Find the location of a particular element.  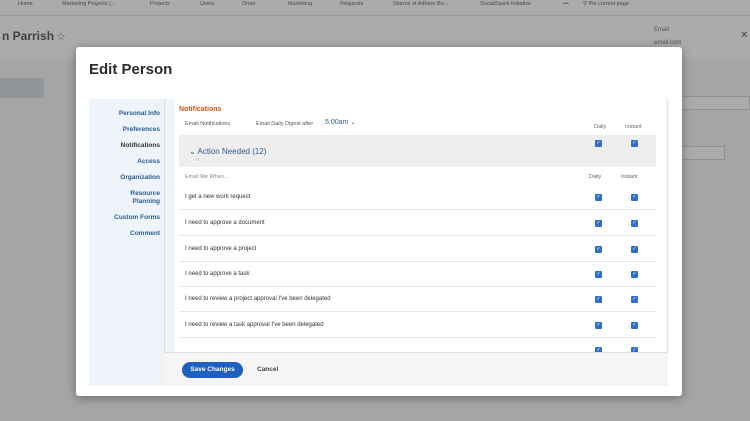

sidebar-item-access: Access is located at coordinates (131, 162).